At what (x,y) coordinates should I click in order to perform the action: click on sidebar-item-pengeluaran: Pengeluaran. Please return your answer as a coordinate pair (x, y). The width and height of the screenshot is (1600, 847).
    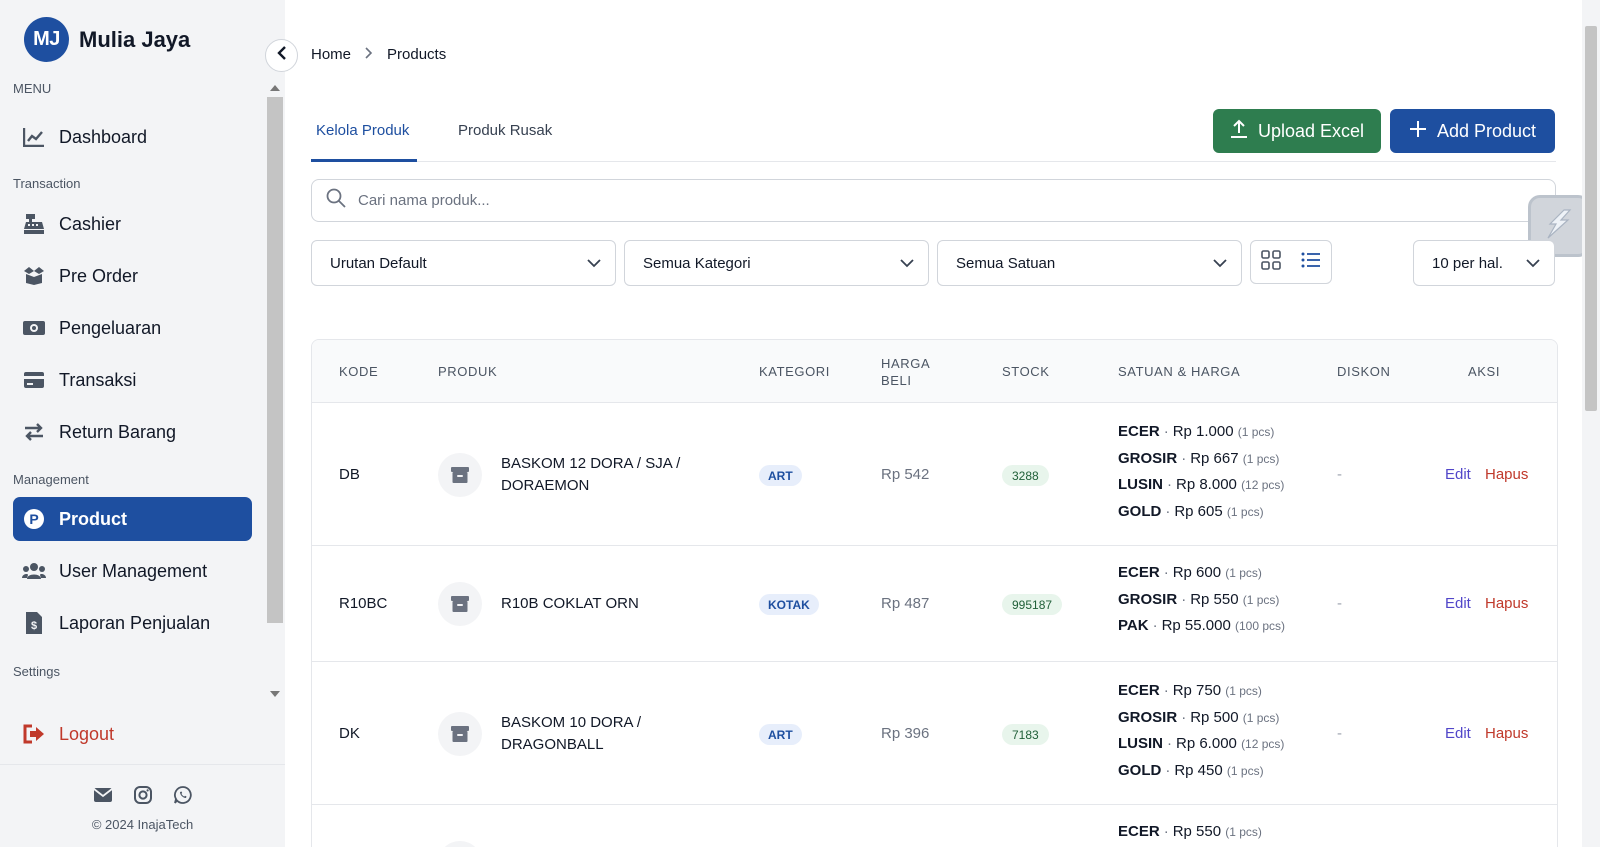
    Looking at the image, I should click on (132, 328).